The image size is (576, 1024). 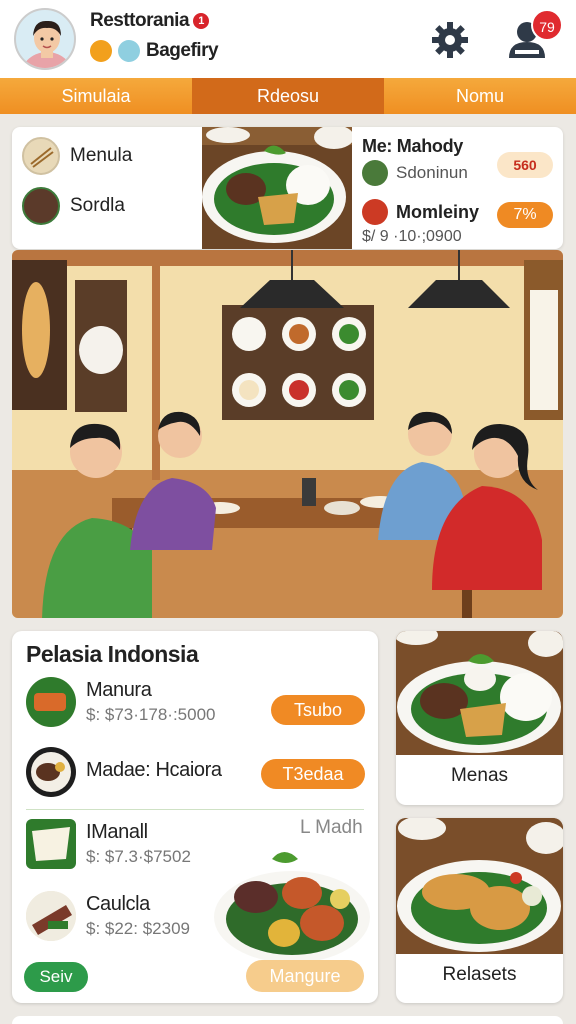 What do you see at coordinates (318, 710) in the screenshot?
I see `item-action-button: Tsubo` at bounding box center [318, 710].